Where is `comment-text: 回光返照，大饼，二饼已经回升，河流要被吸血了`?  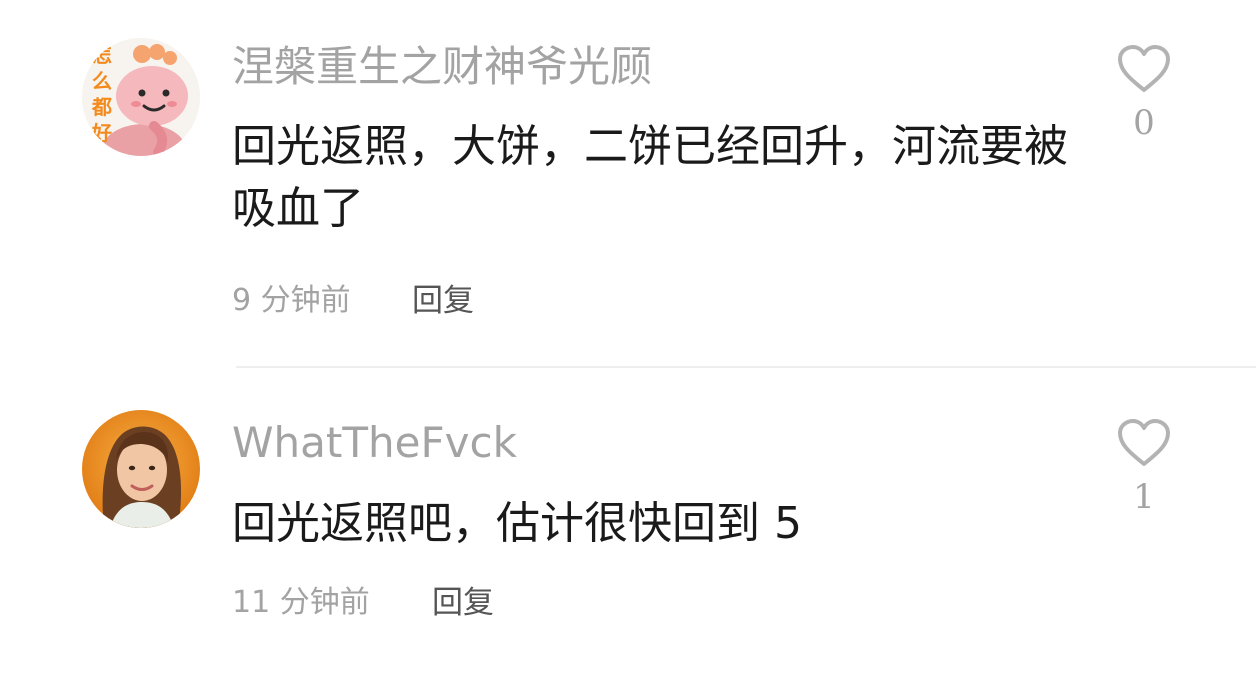 comment-text: 回光返照，大饼，二饼已经回升，河流要被吸血了 is located at coordinates (650, 177).